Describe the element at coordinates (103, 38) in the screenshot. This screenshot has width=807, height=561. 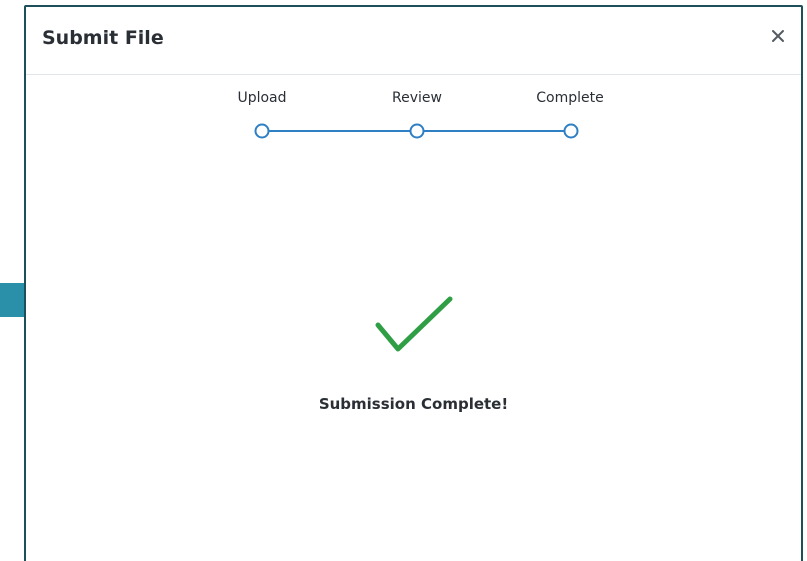
I see `dialog-title: Submit File` at that location.